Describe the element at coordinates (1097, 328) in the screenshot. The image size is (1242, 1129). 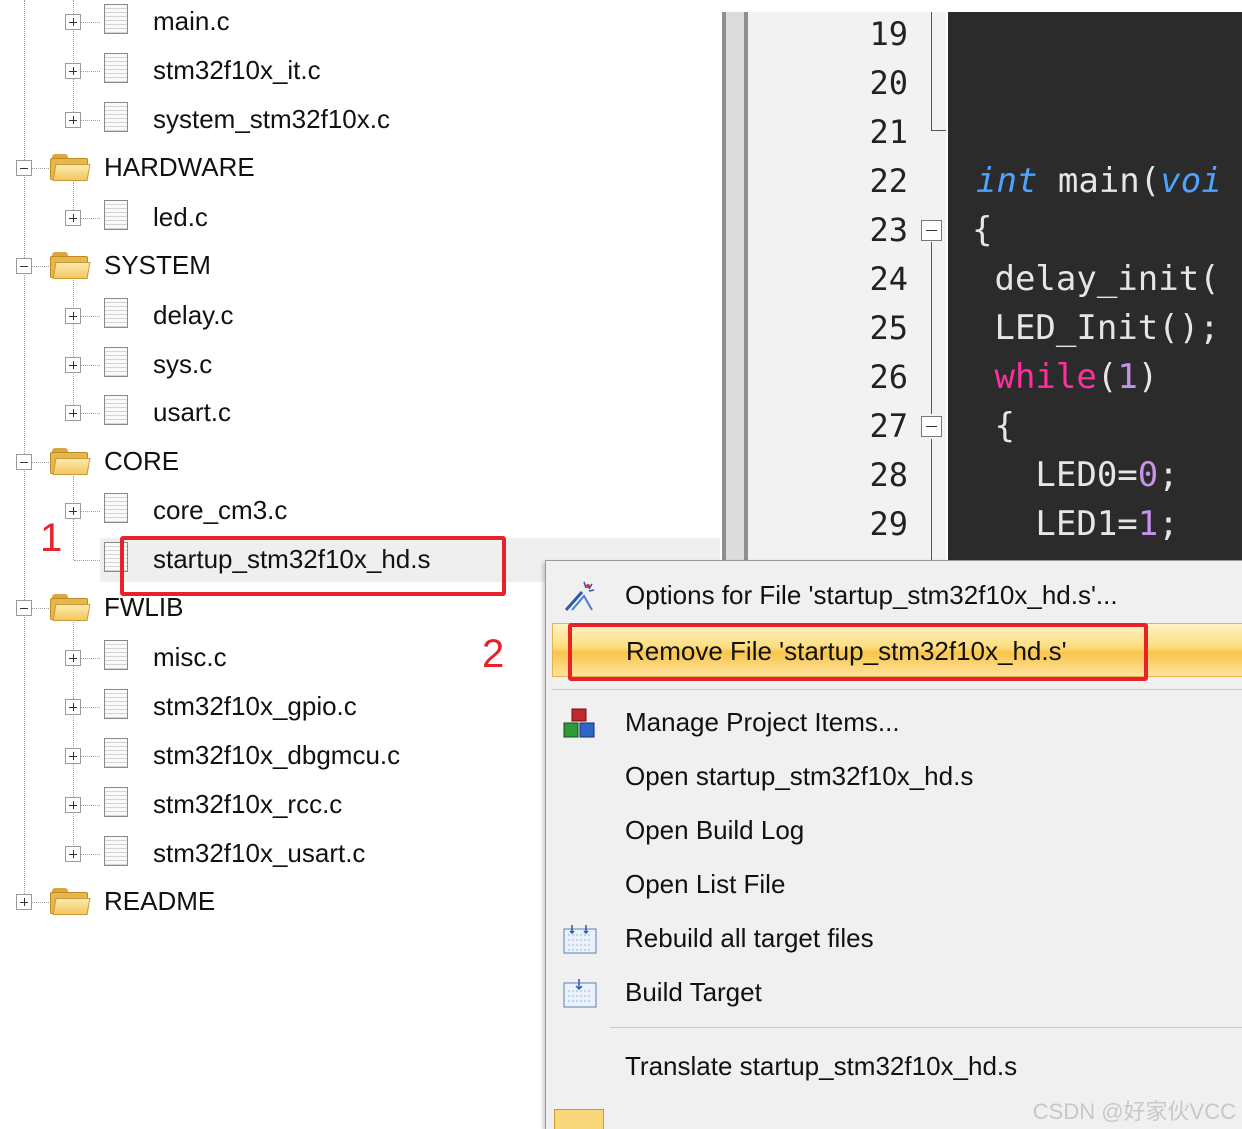
I see `code-line: LED_Init();` at that location.